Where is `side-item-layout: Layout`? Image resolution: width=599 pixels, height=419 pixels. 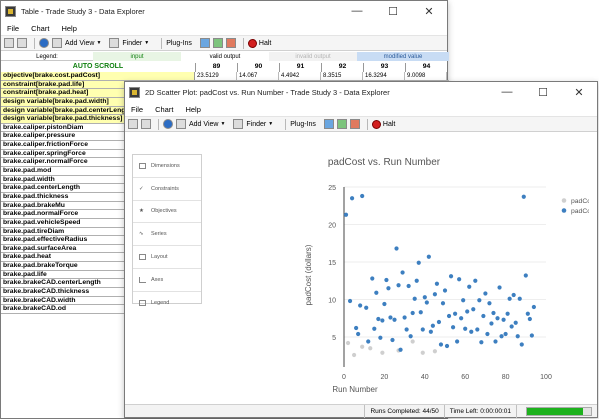 side-item-layout: Layout is located at coordinates (167, 257).